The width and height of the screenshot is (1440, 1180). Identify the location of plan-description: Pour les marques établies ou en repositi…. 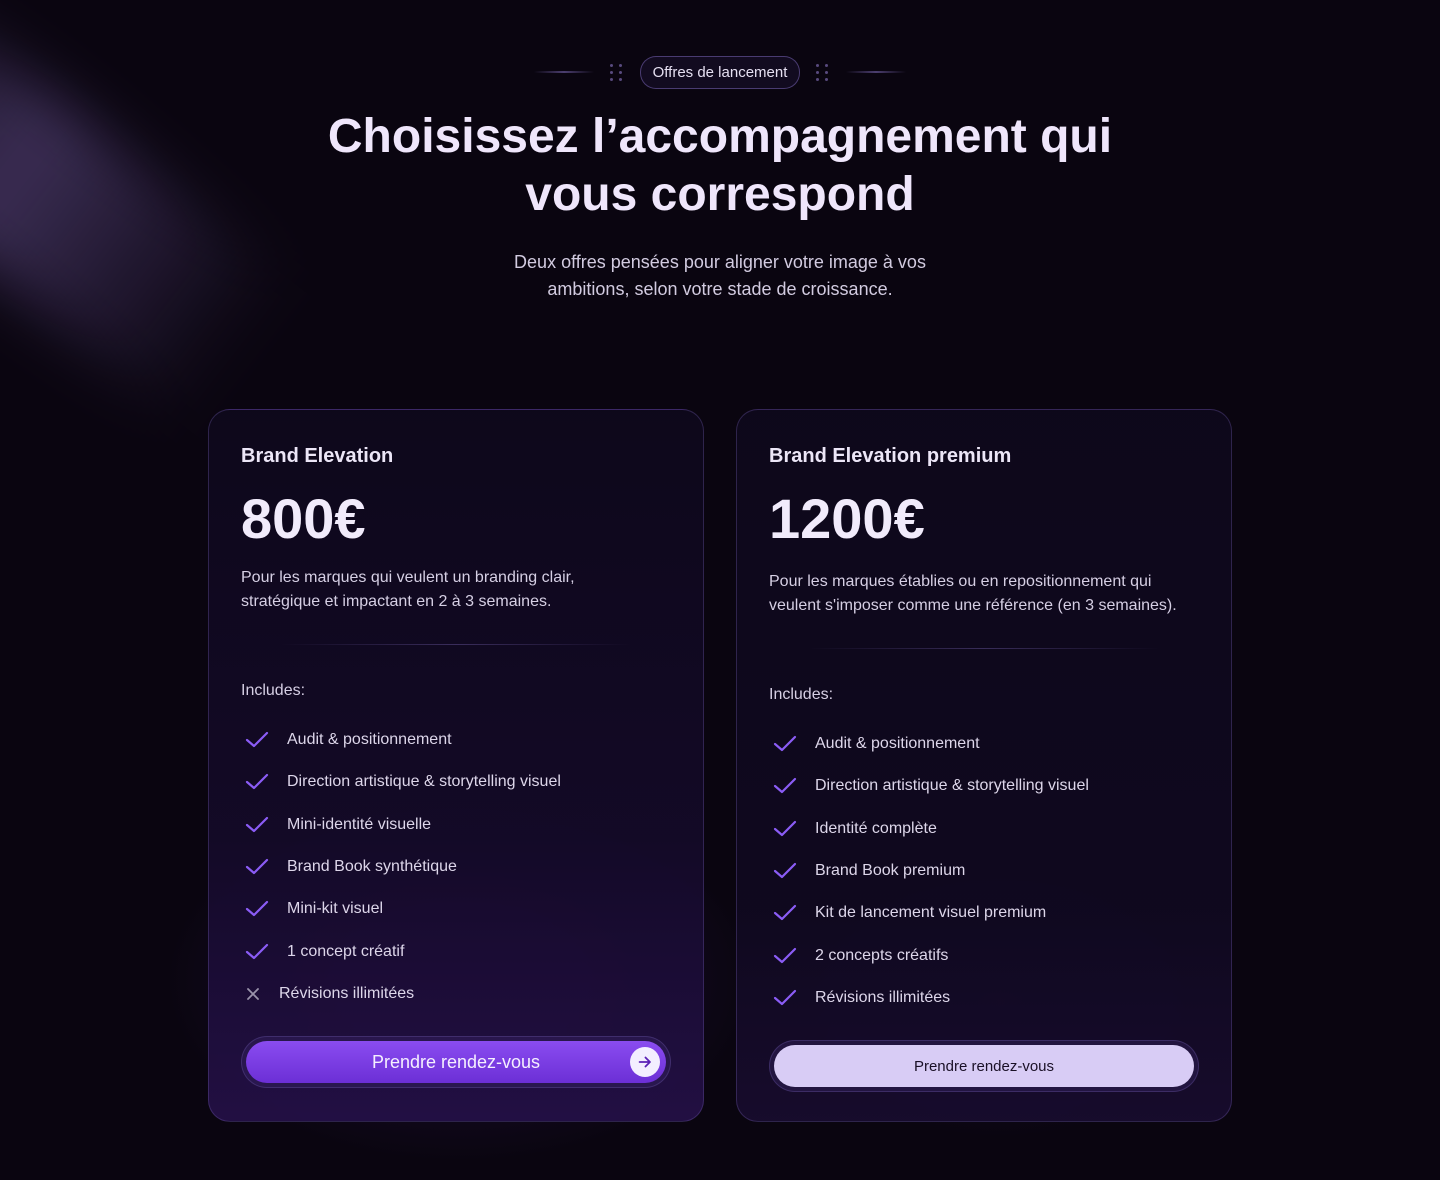
(984, 594).